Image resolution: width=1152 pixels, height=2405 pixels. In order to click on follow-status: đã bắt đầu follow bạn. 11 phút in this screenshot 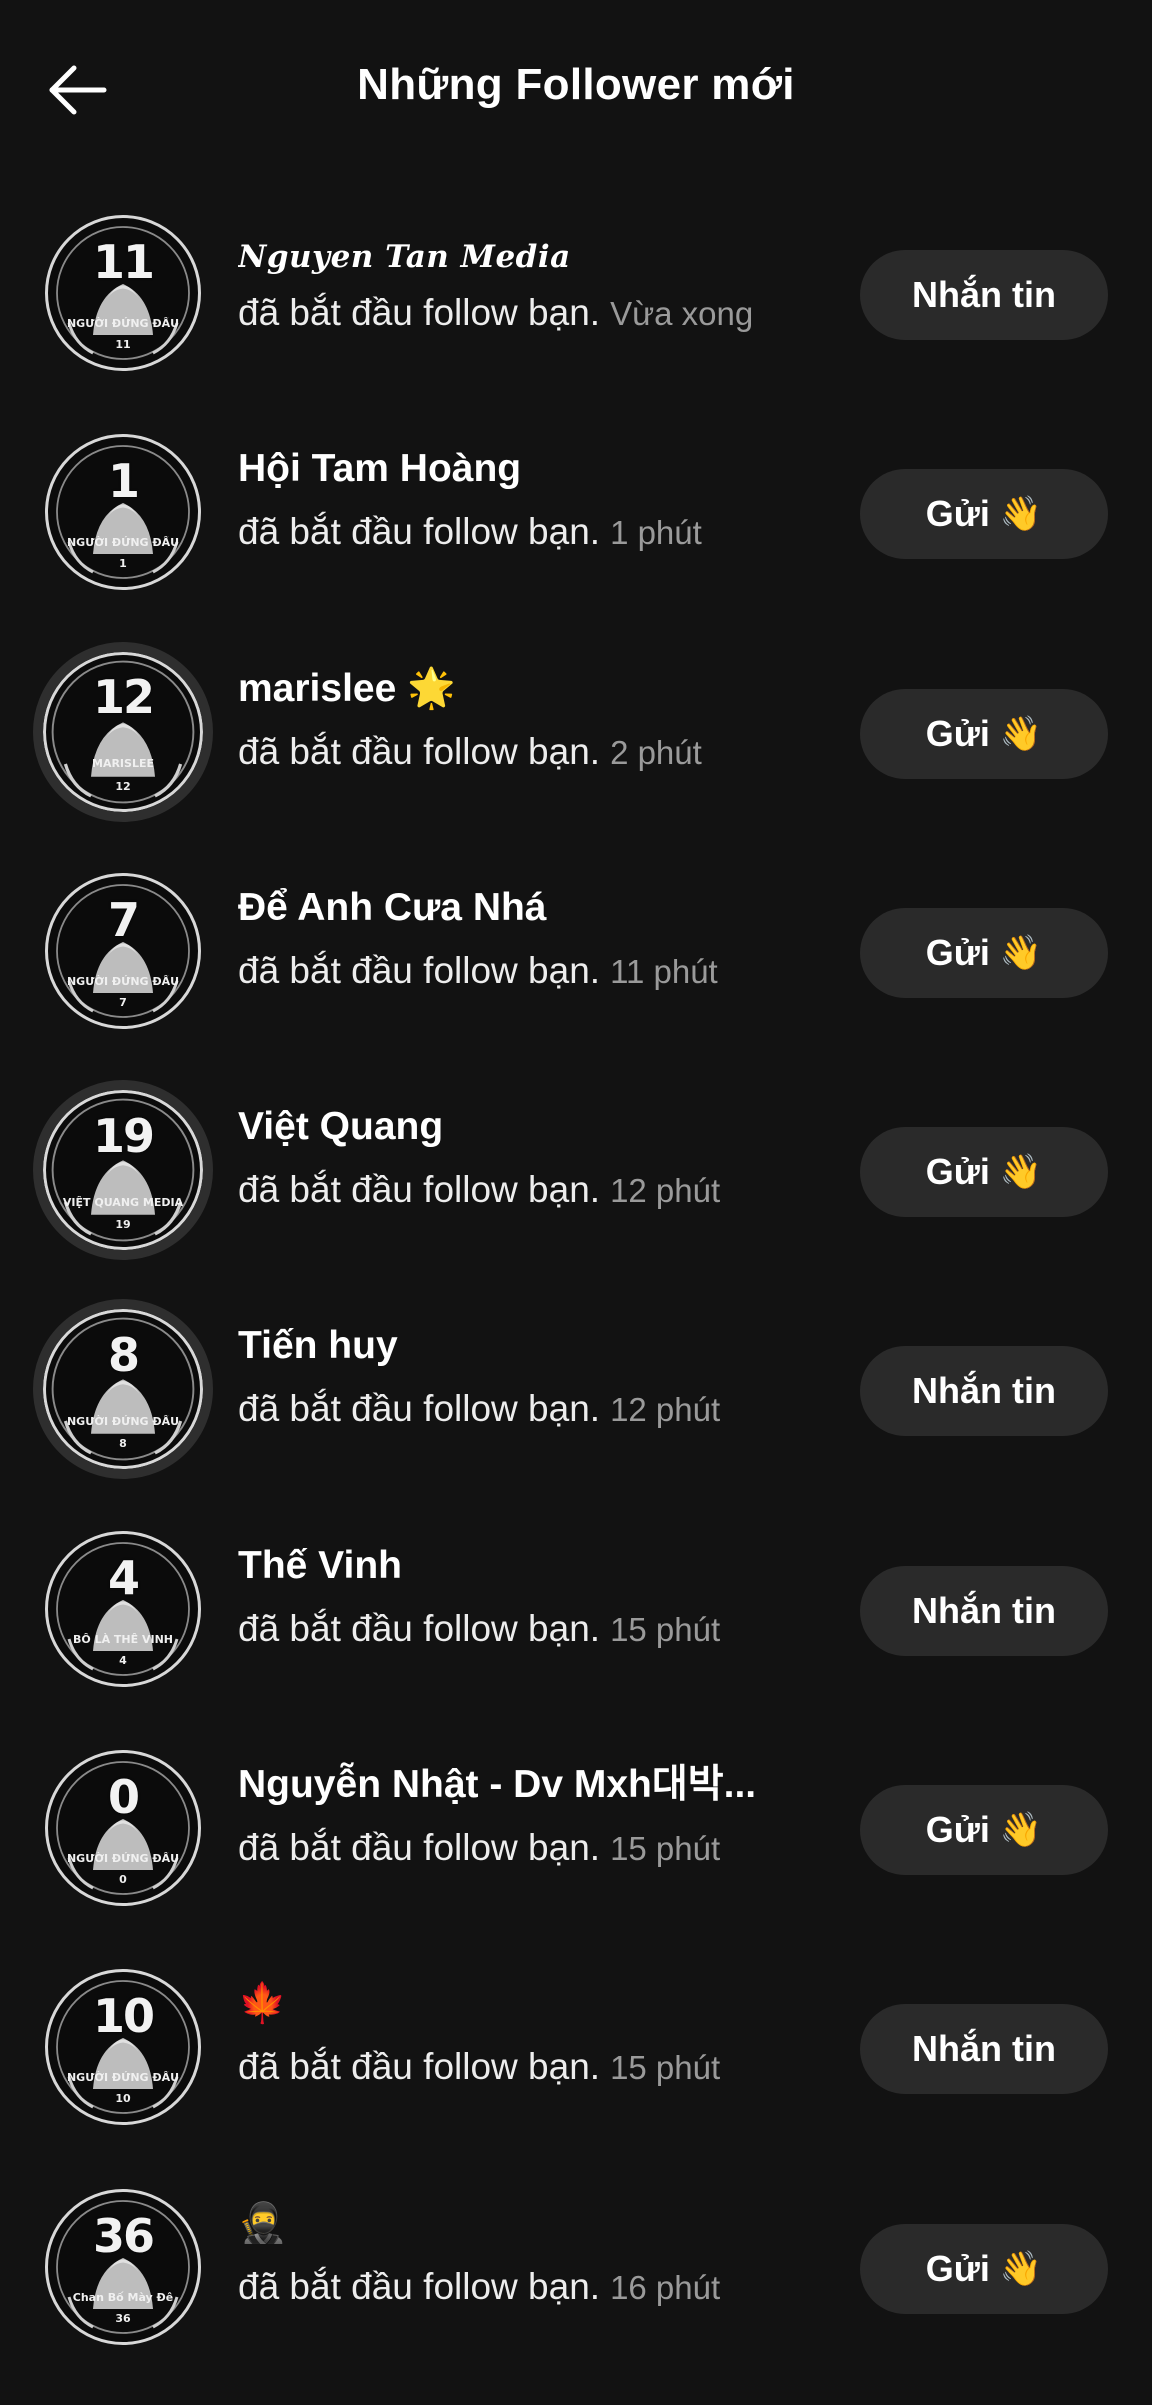, I will do `click(478, 971)`.